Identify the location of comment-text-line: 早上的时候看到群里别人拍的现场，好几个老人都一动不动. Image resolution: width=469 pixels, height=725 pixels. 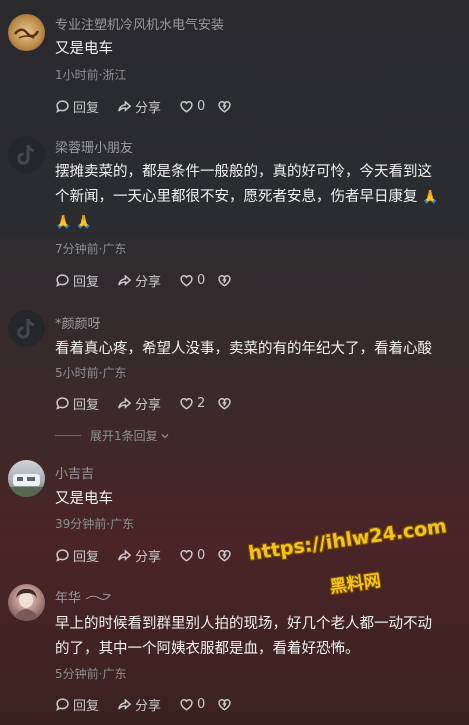
(243, 624).